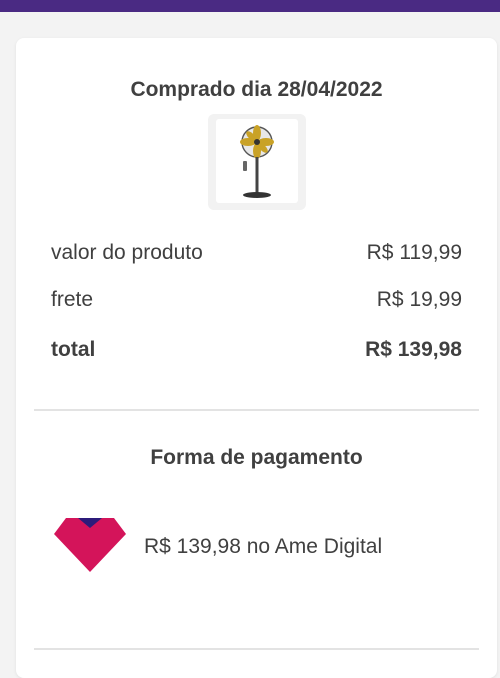 The image size is (500, 678). Describe the element at coordinates (90, 545) in the screenshot. I see `ame-digital-logo-icon` at that location.